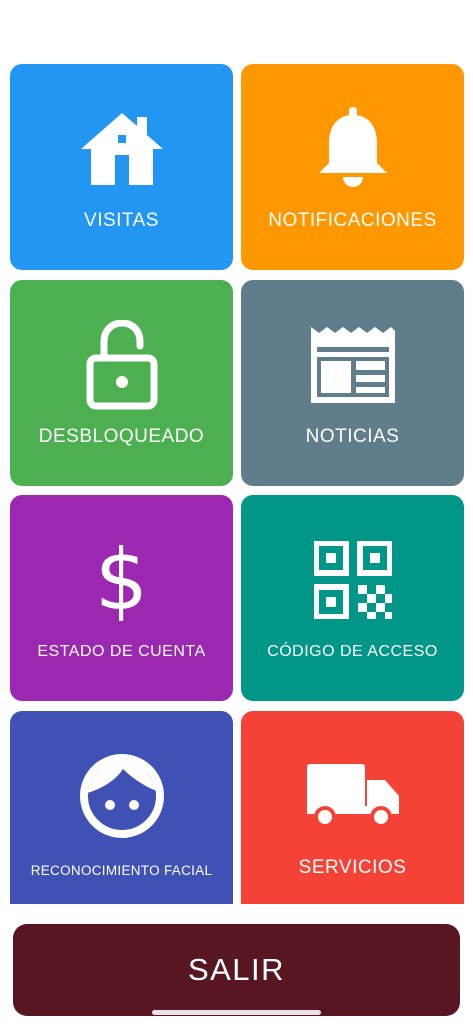 The width and height of the screenshot is (473, 1024). Describe the element at coordinates (121, 870) in the screenshot. I see `tile-label: RECONOCIMIENTO FACIAL` at that location.